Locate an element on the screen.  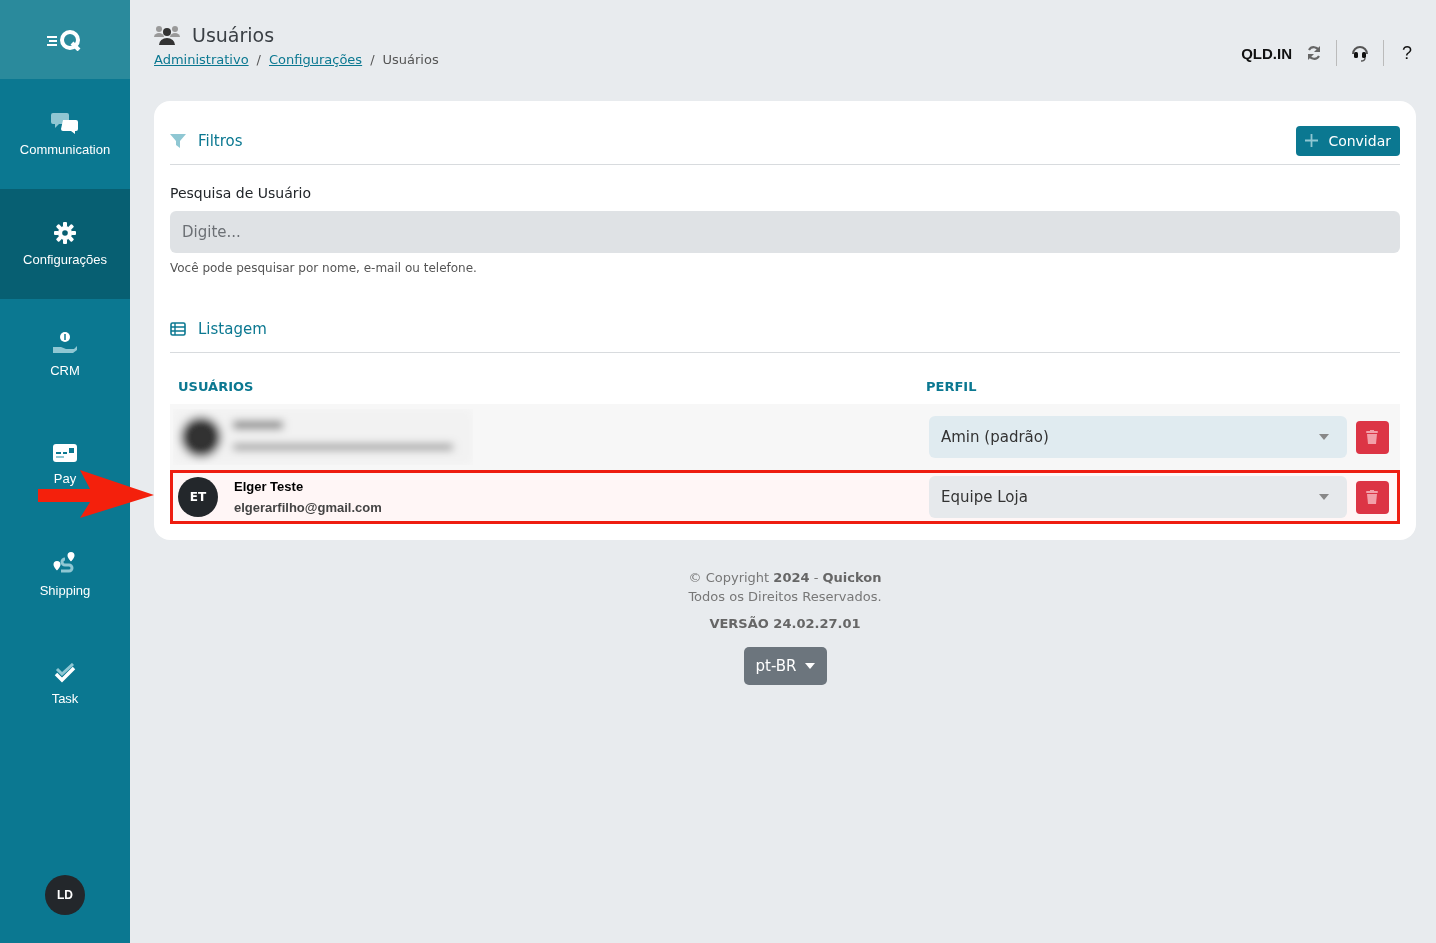
page-title: Usuários is located at coordinates (233, 35).